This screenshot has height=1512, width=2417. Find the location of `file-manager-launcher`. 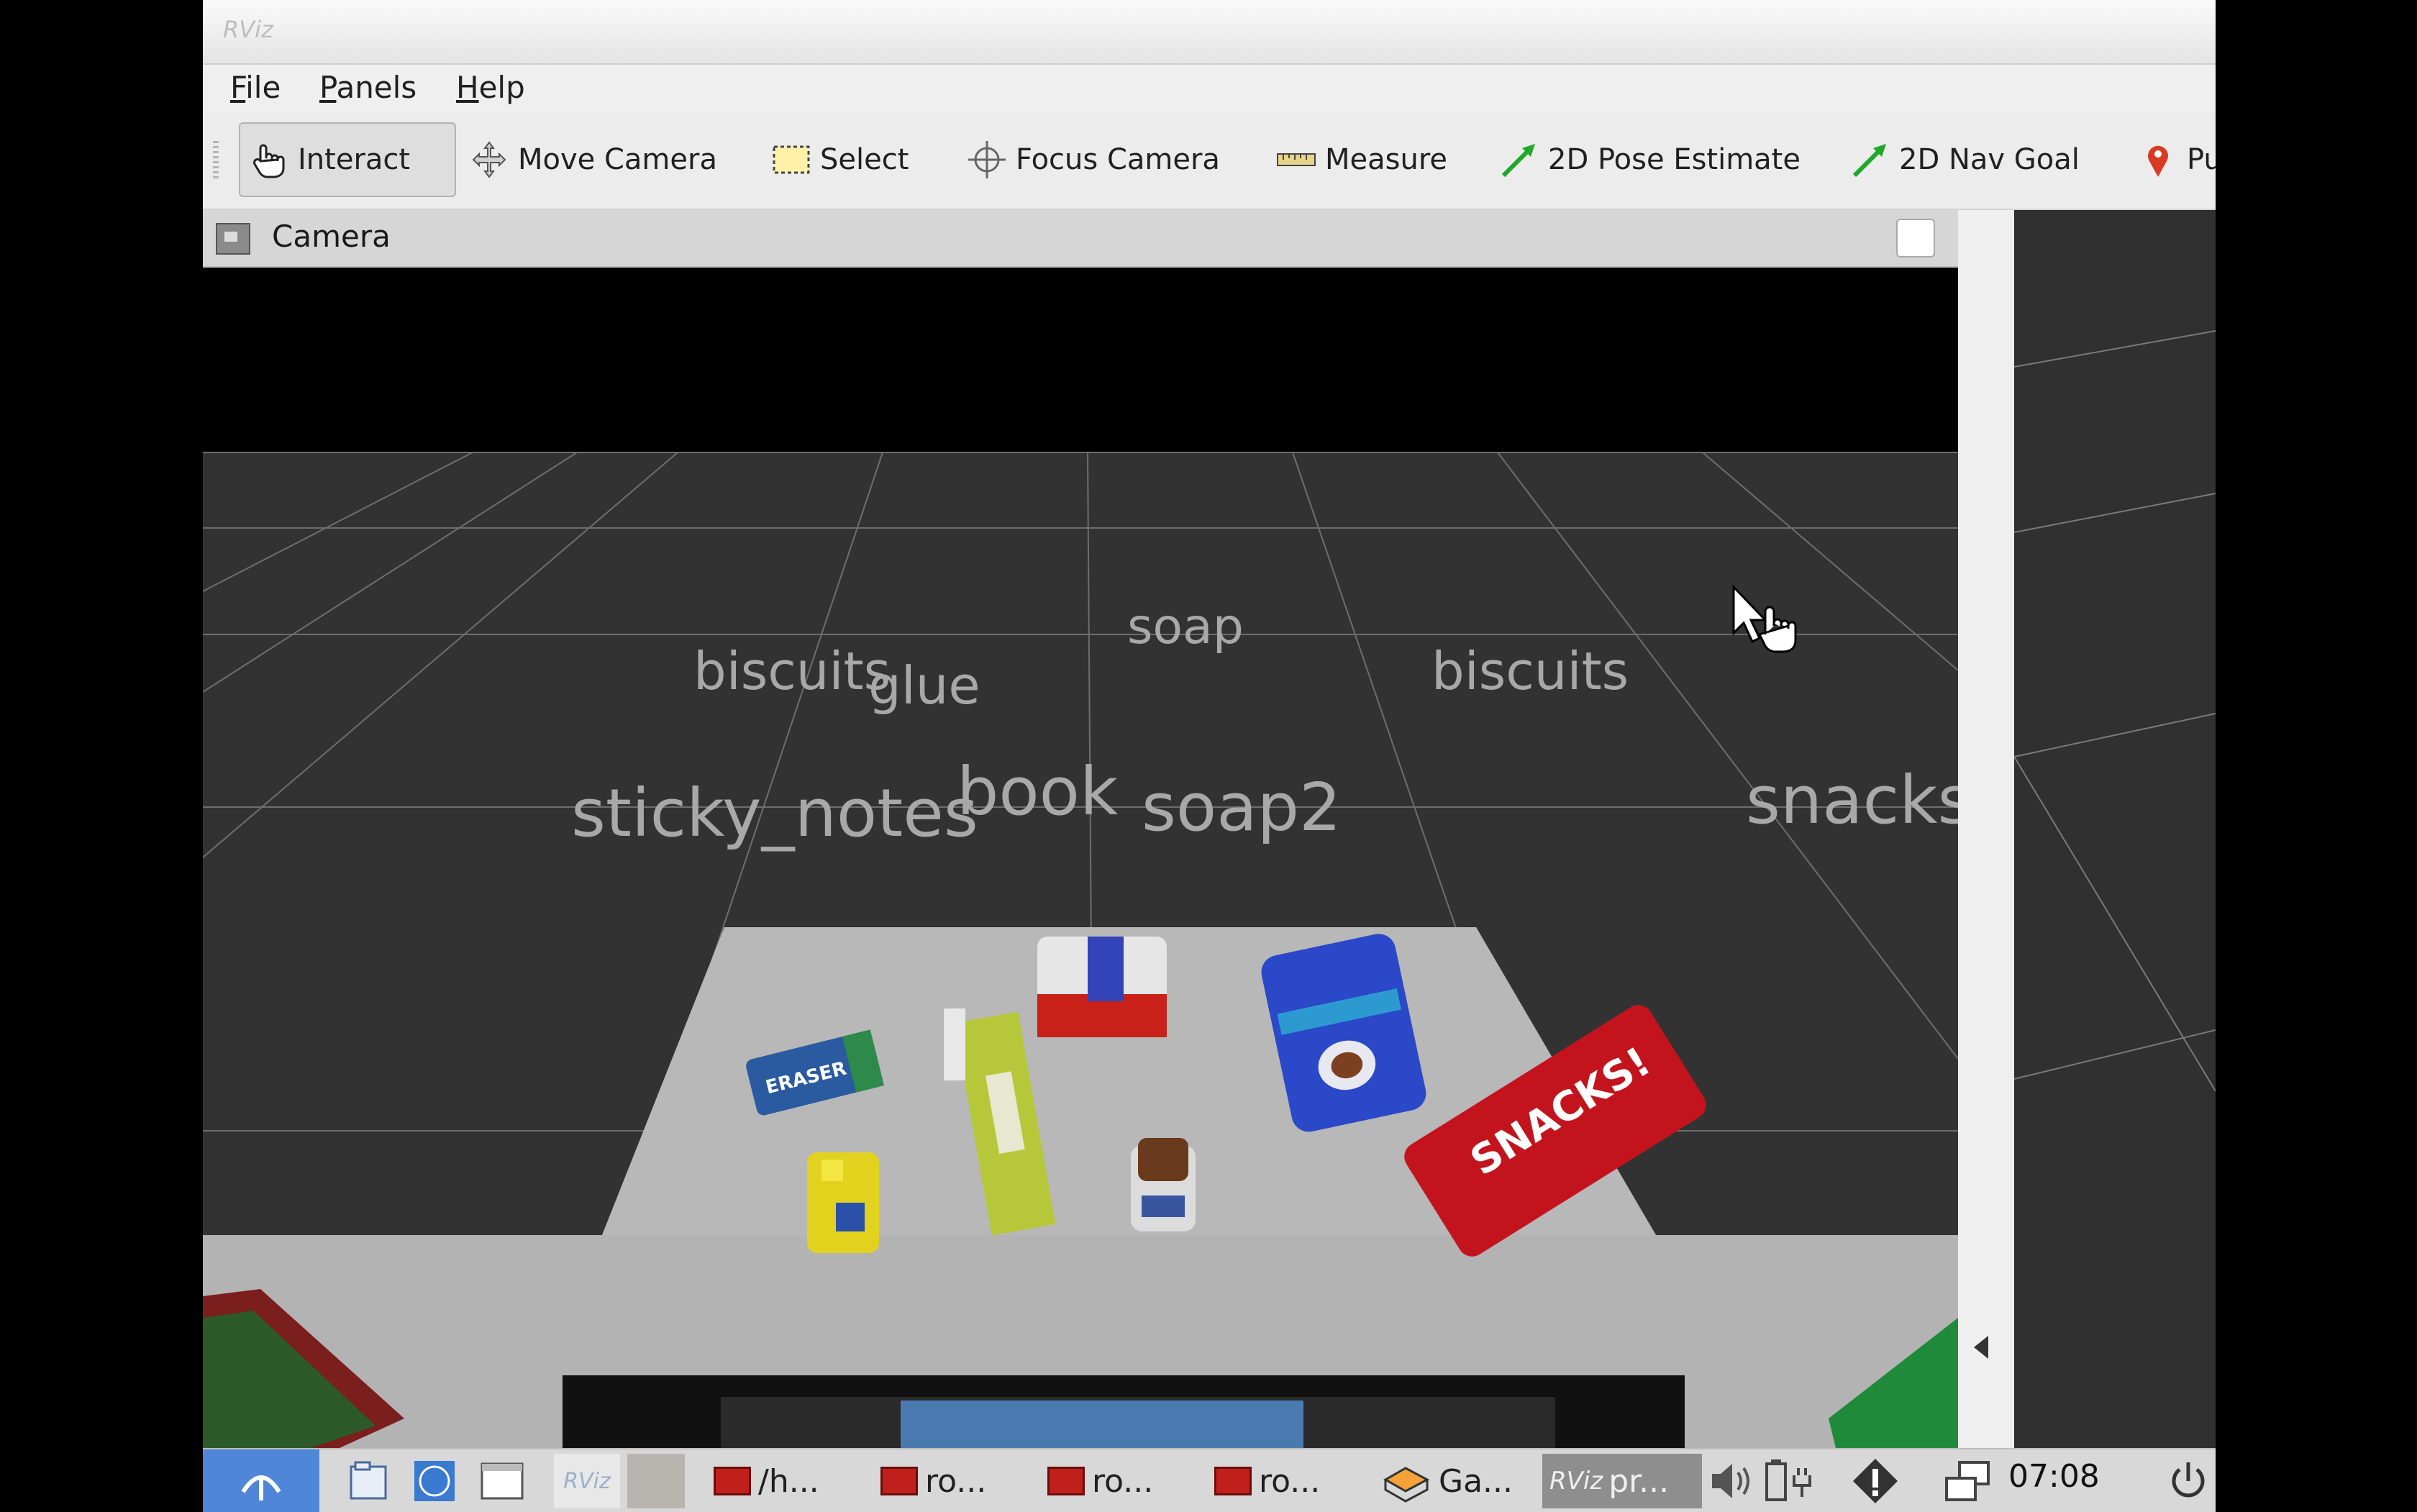

file-manager-launcher is located at coordinates (370, 1481).